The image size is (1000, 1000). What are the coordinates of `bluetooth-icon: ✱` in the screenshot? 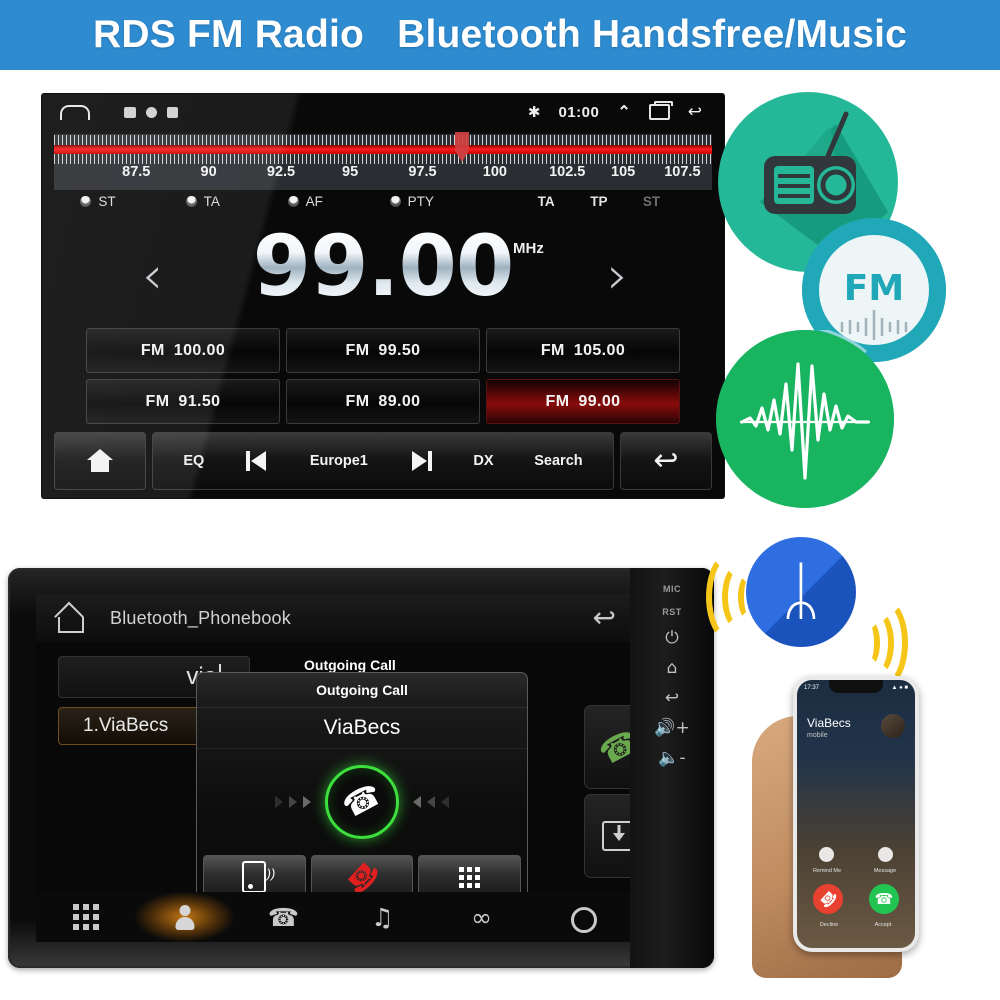 It's located at (534, 112).